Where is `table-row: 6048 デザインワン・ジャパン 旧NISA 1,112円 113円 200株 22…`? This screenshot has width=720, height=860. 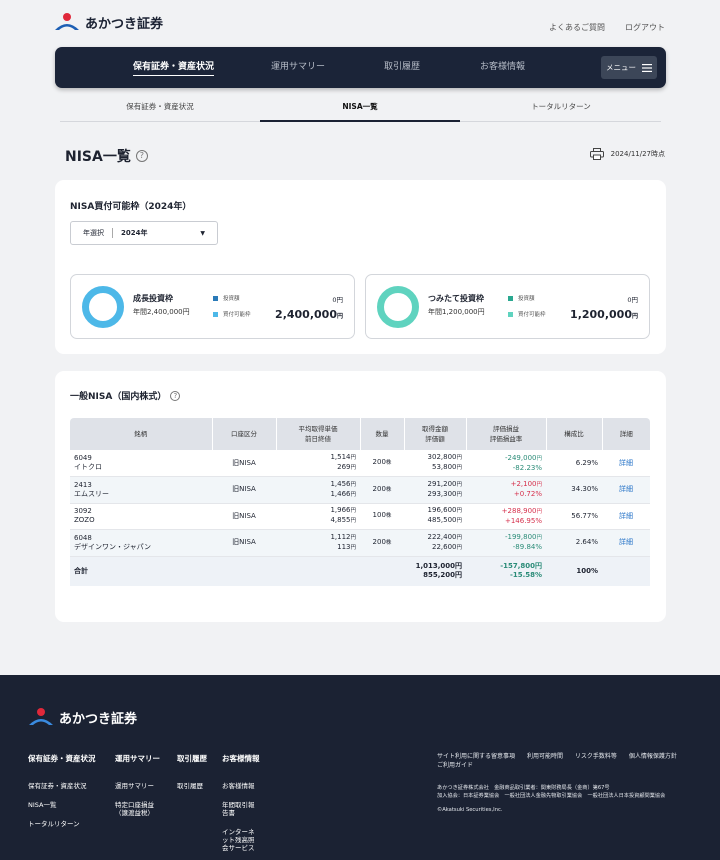
table-row: 6048 デザインワン・ジャパン 旧NISA 1,112円 113円 200株 22… is located at coordinates (360, 543).